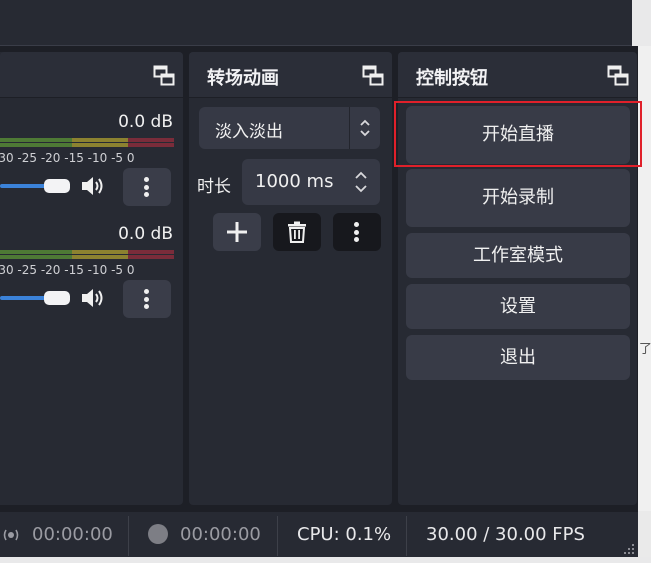 The height and width of the screenshot is (563, 651). Describe the element at coordinates (452, 78) in the screenshot. I see `controls-title: 控制按钮` at that location.